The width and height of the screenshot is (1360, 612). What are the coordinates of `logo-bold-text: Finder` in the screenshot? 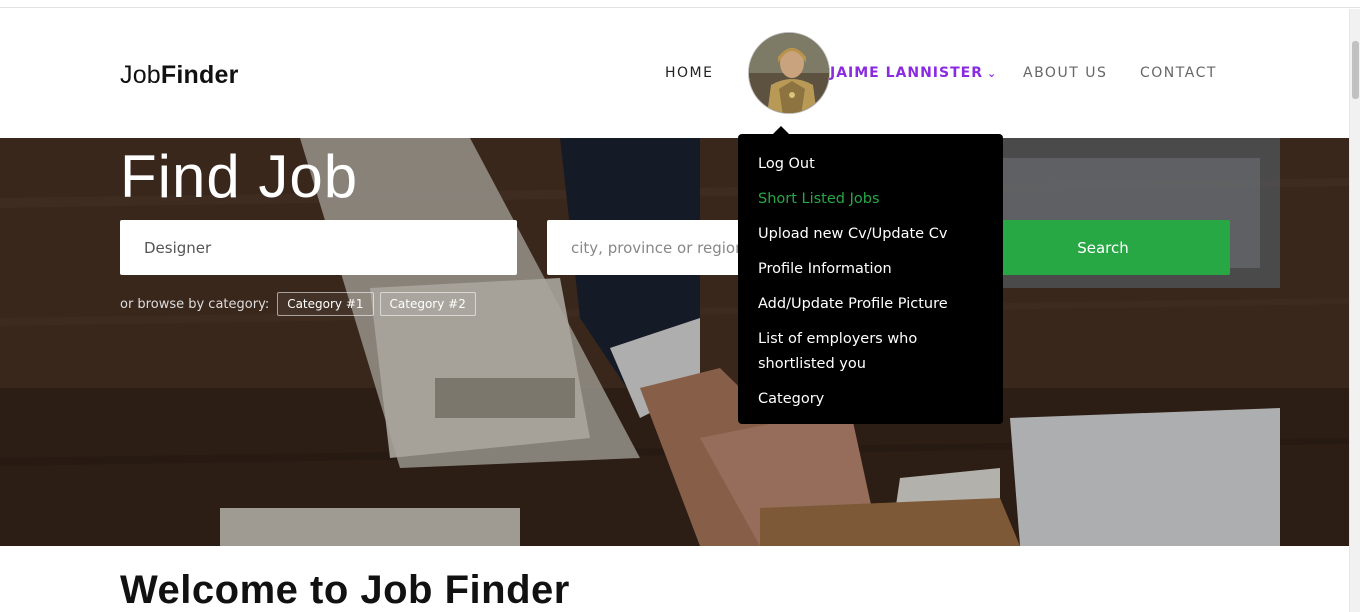 It's located at (199, 75).